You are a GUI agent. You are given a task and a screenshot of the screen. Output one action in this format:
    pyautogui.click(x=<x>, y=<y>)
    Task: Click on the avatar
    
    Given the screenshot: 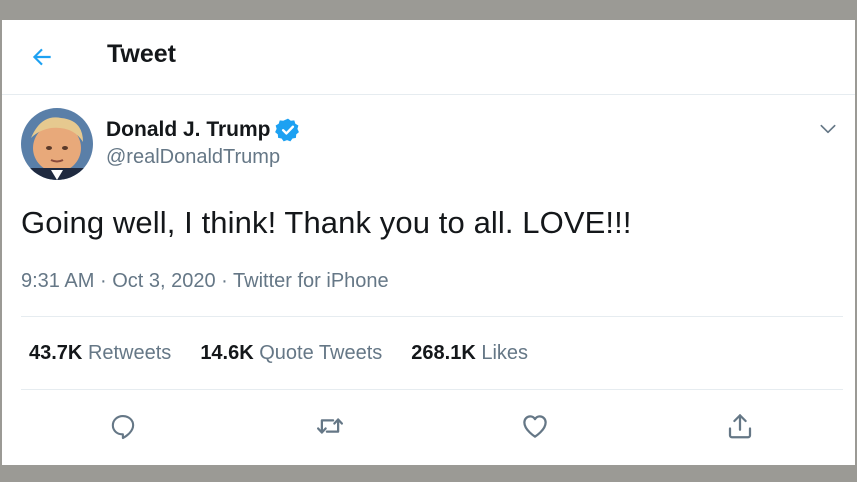 What is the action you would take?
    pyautogui.click(x=57, y=144)
    